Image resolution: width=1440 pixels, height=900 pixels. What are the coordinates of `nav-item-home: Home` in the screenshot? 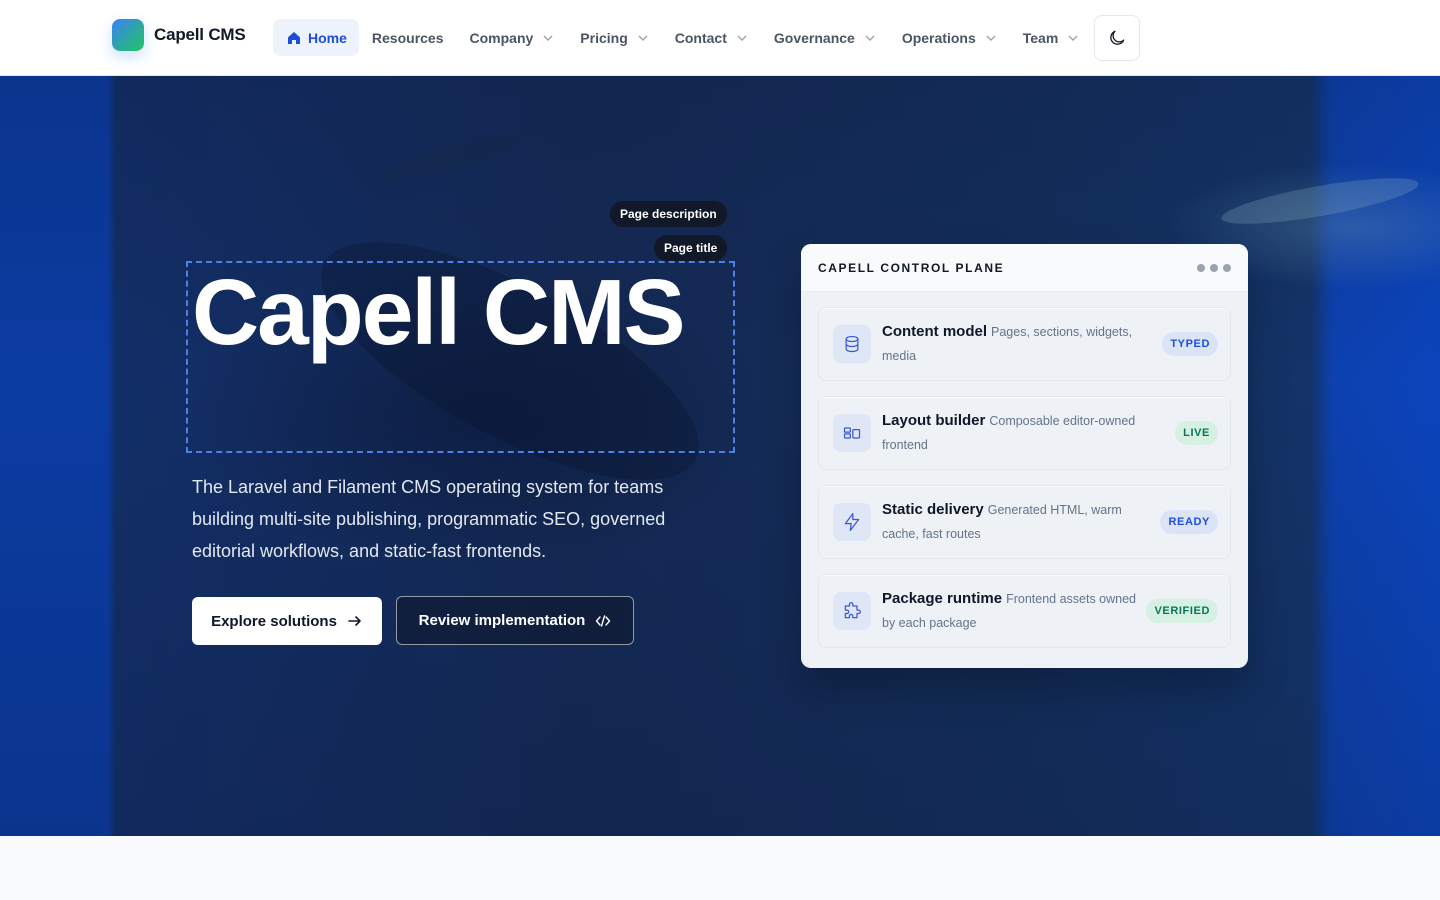 It's located at (316, 37).